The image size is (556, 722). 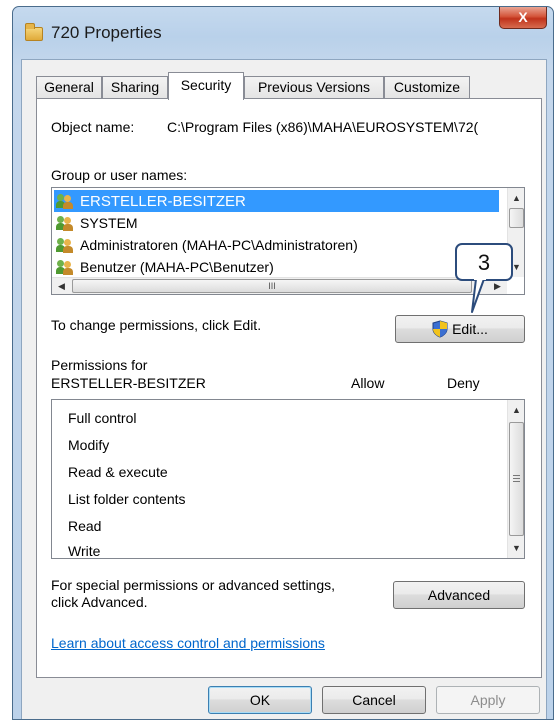 I want to click on tab-security: Security, so click(x=206, y=86).